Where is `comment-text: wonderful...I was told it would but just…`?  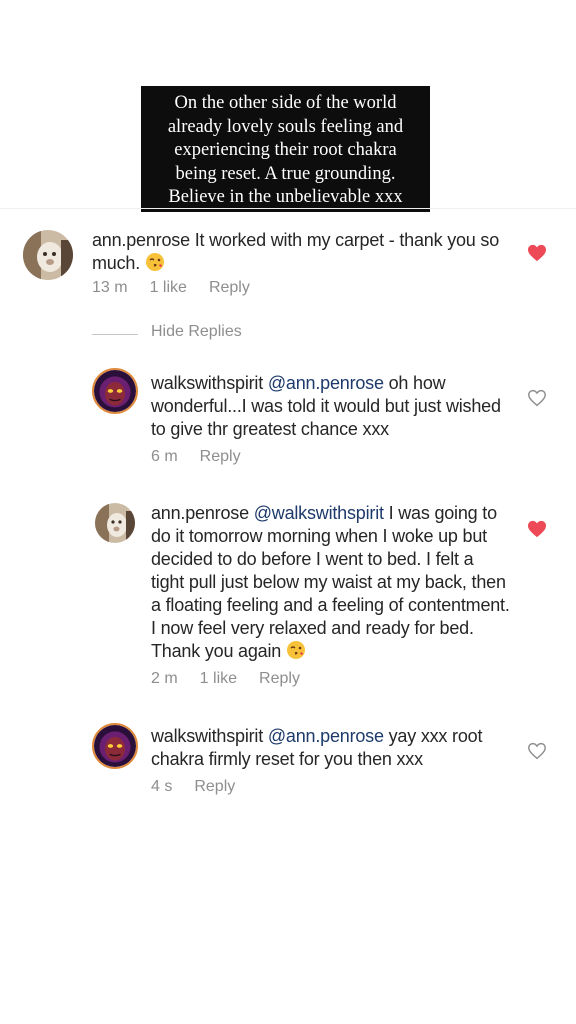 comment-text: wonderful...I was told it would but just… is located at coordinates (326, 406).